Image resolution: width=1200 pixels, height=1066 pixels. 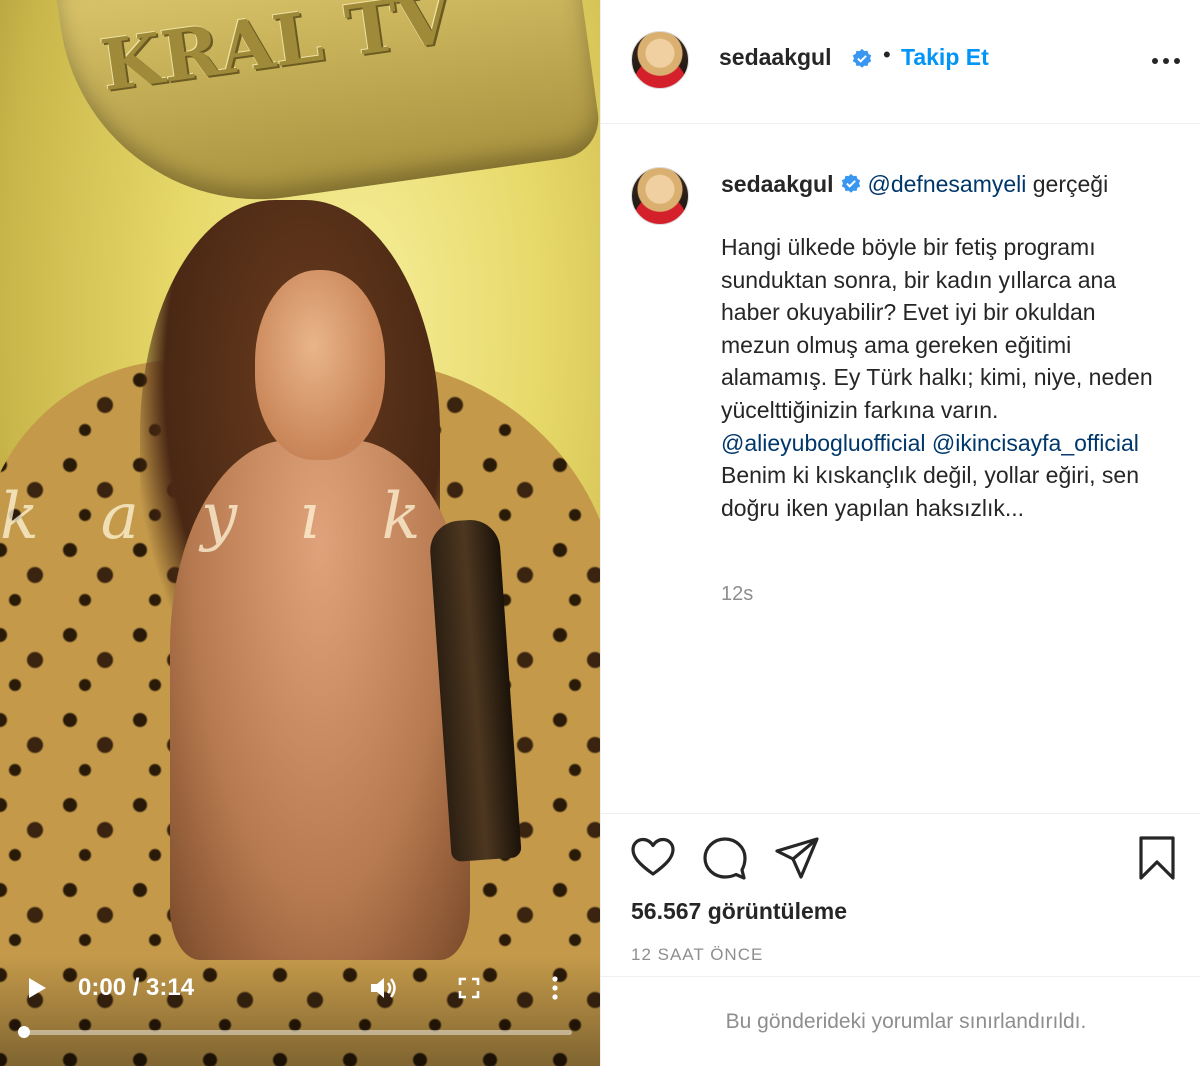 I want to click on post-header: sedaakgul • Takip Et, so click(x=900, y=62).